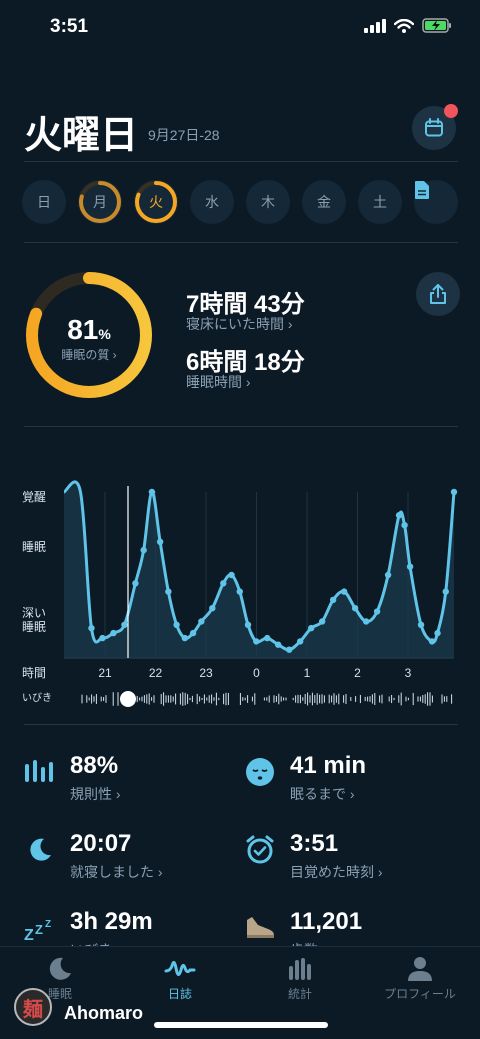 This screenshot has height=1039, width=480. I want to click on x-axis-title: 時間, so click(34, 673).